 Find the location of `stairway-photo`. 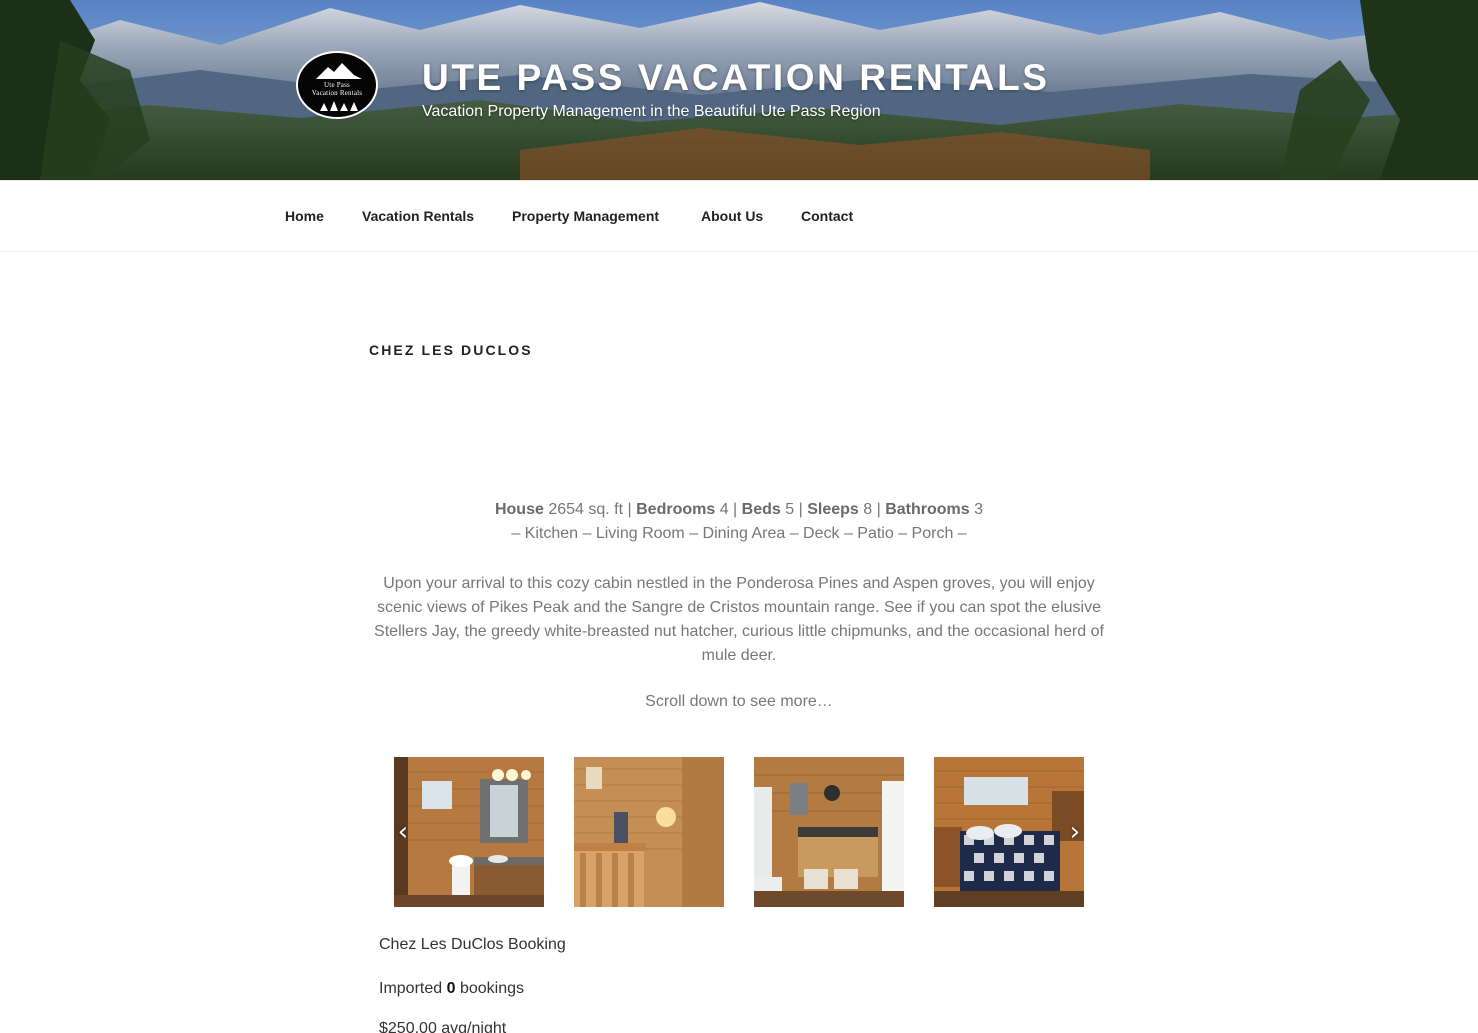

stairway-photo is located at coordinates (649, 832).